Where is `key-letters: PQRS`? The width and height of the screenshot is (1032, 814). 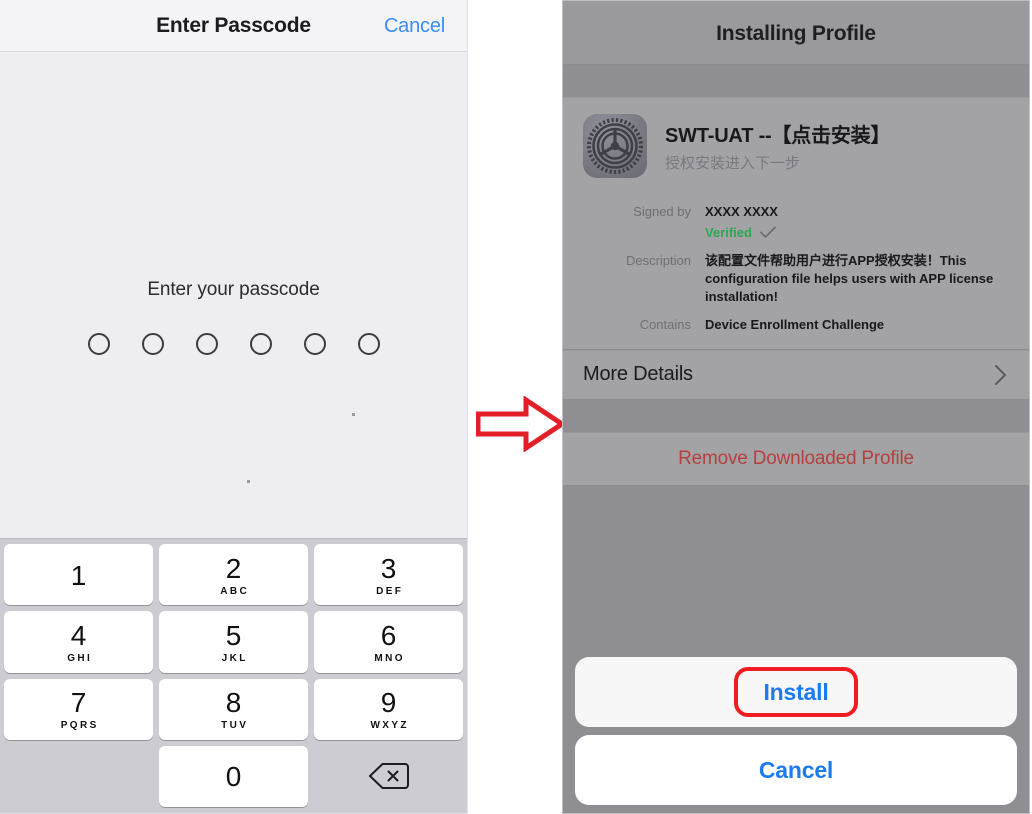 key-letters: PQRS is located at coordinates (79, 726).